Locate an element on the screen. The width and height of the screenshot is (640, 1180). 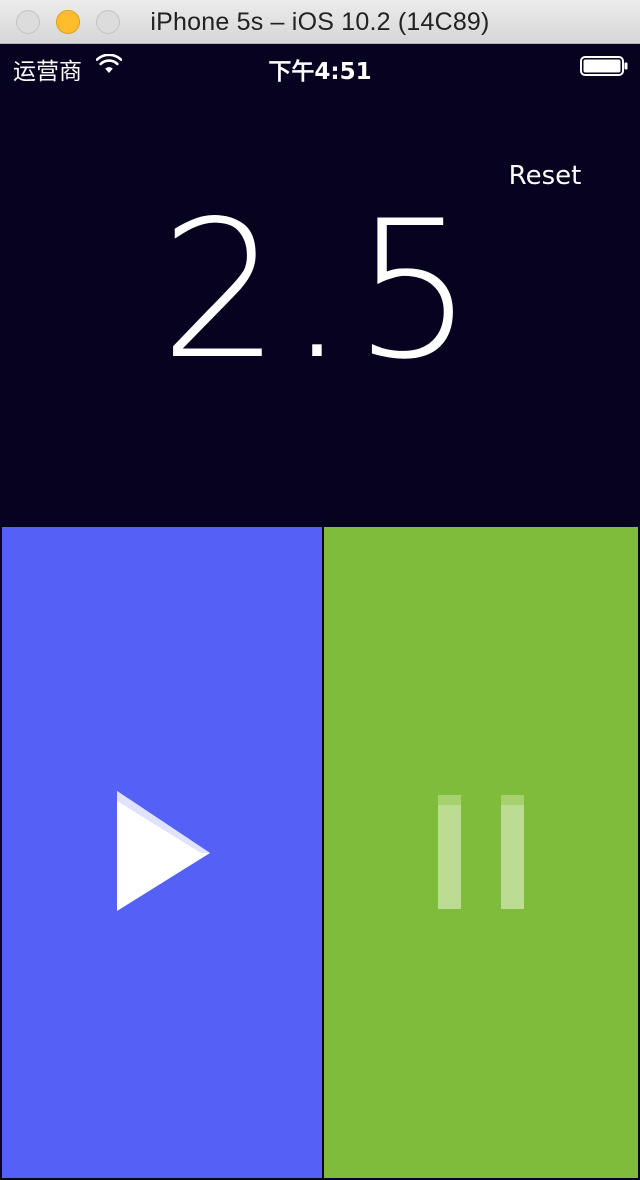
pause-icon is located at coordinates (481, 852).